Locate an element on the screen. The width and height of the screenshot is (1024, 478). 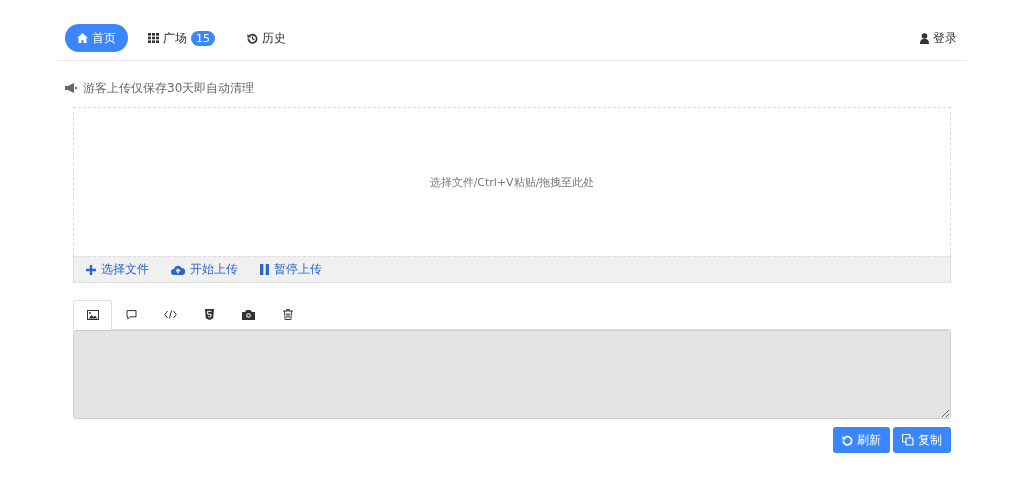
nav-tab: 广场 15 is located at coordinates (181, 38).